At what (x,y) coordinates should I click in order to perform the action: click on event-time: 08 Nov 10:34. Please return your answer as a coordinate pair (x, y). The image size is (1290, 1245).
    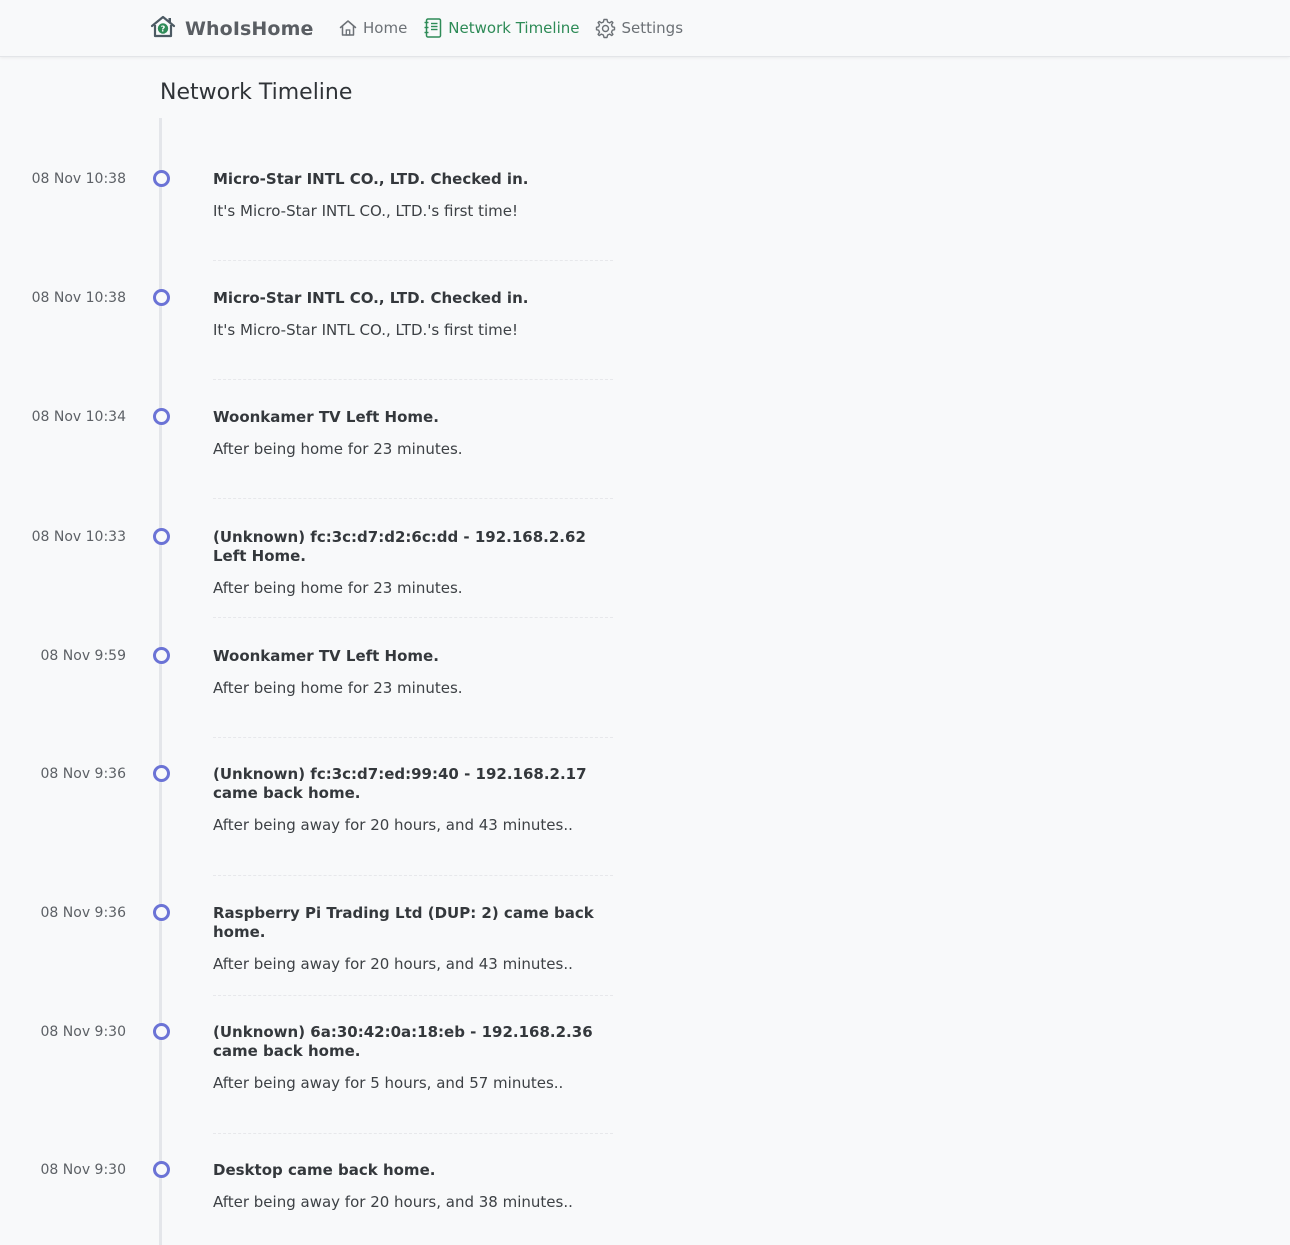
    Looking at the image, I should click on (78, 417).